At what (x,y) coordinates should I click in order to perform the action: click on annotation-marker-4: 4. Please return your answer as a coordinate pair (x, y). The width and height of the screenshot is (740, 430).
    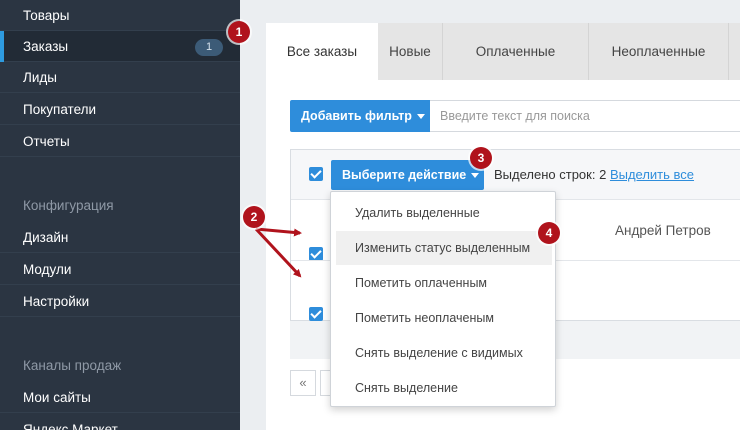
    Looking at the image, I should click on (549, 233).